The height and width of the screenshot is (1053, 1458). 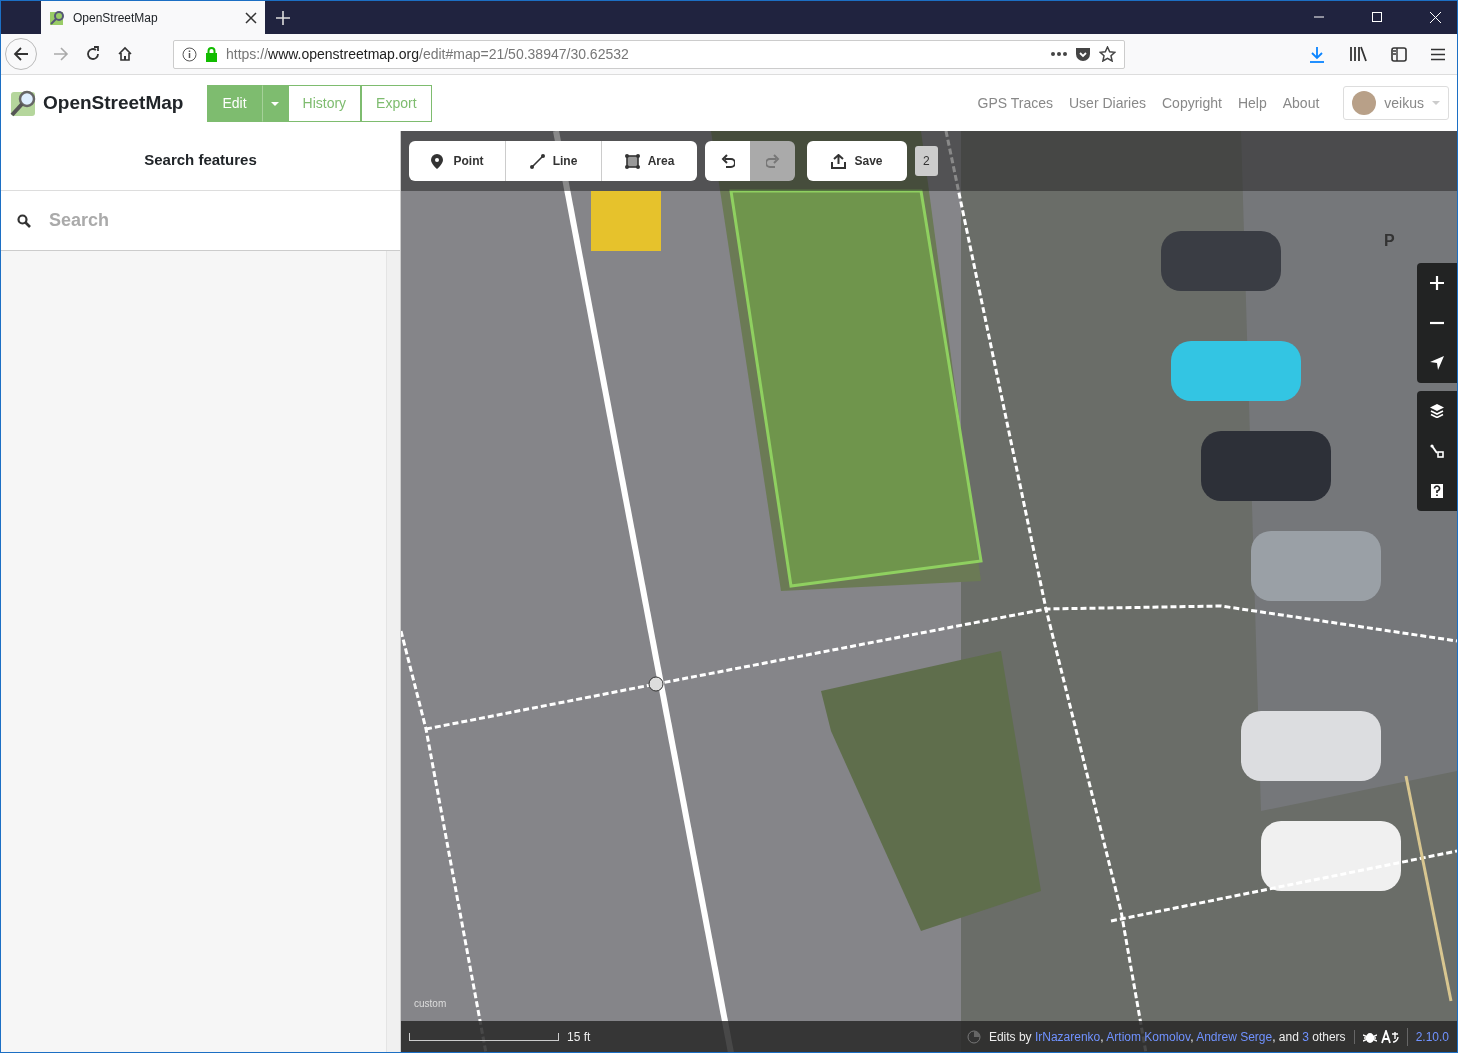 What do you see at coordinates (1437, 283) in the screenshot?
I see `zoom-in-icon` at bounding box center [1437, 283].